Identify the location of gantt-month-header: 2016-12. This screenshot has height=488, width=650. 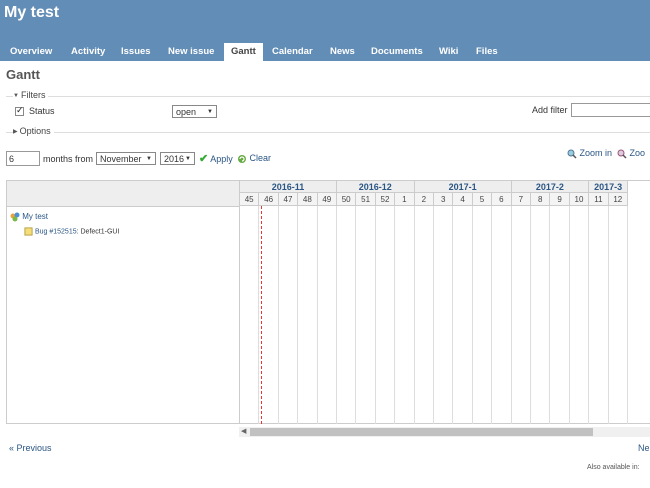
(376, 187).